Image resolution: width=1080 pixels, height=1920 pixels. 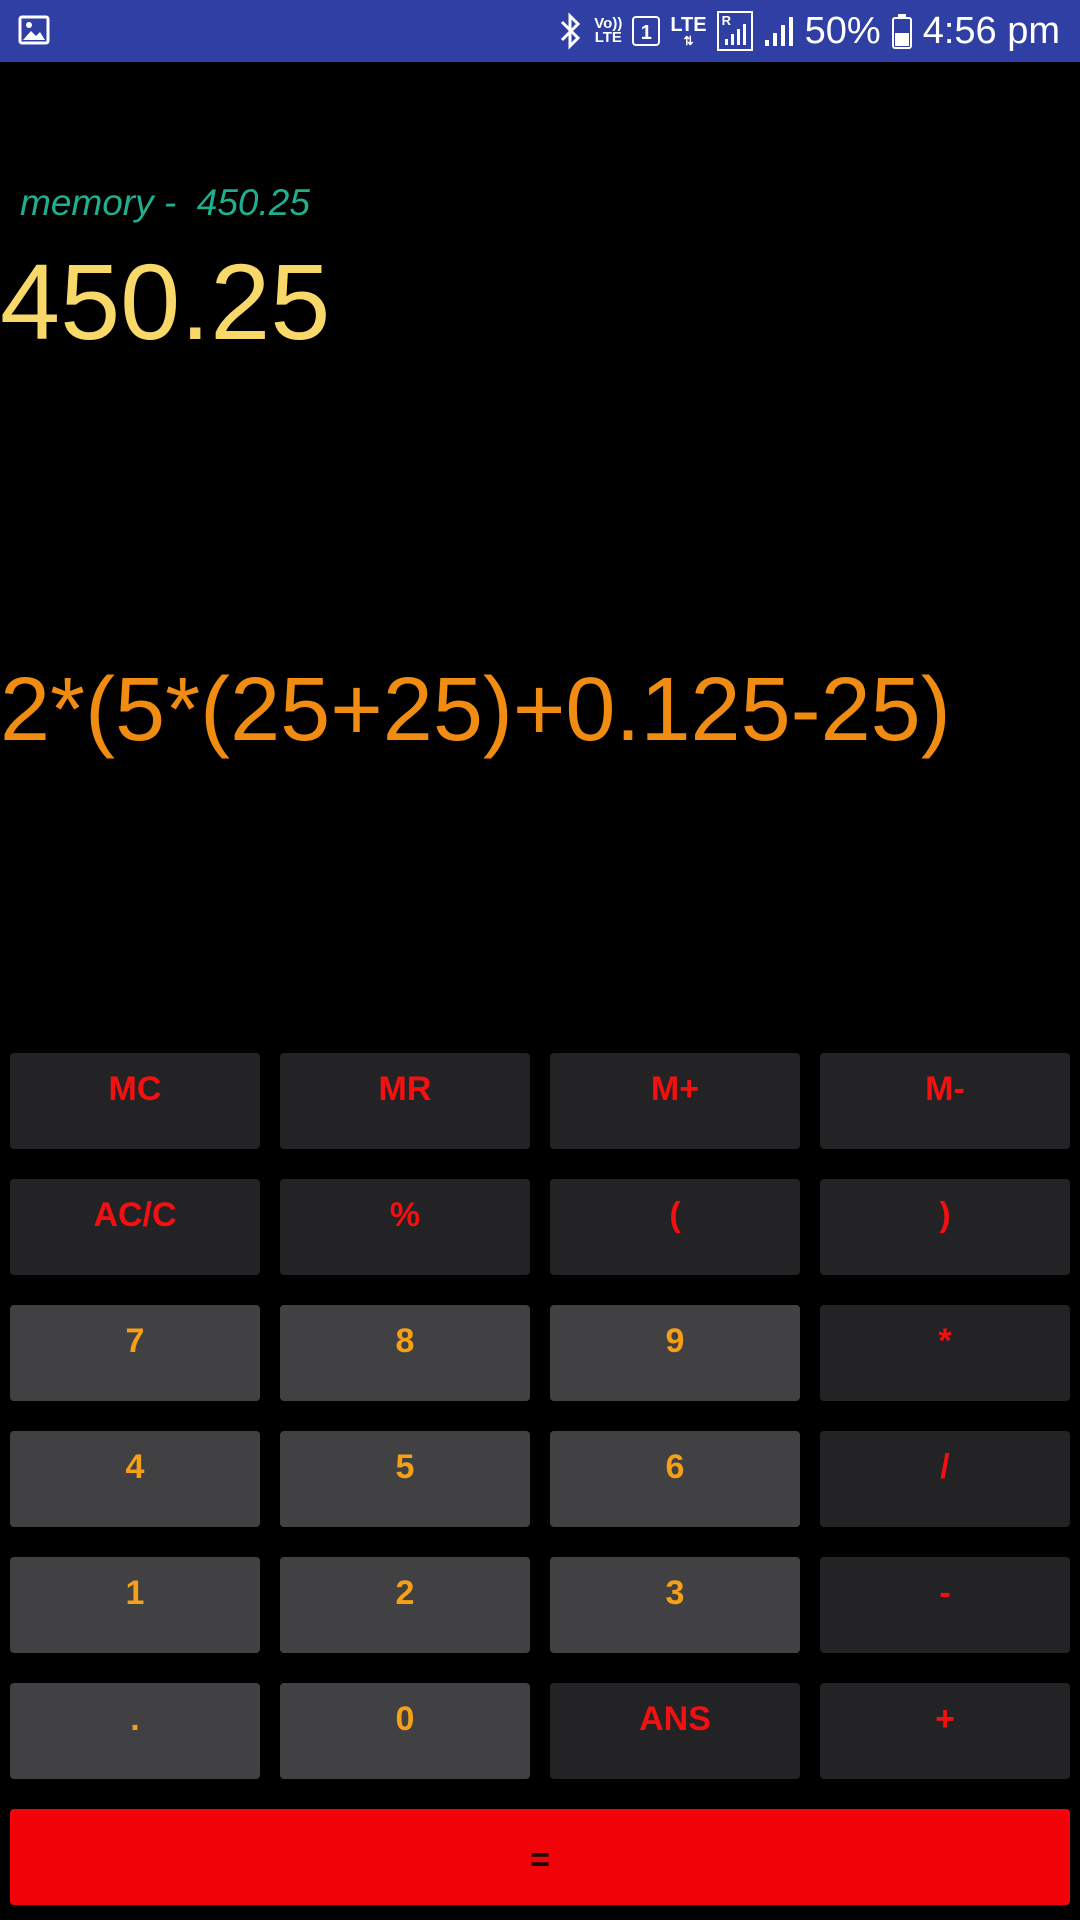 I want to click on memory-recall-button: MR, so click(x=405, y=1101).